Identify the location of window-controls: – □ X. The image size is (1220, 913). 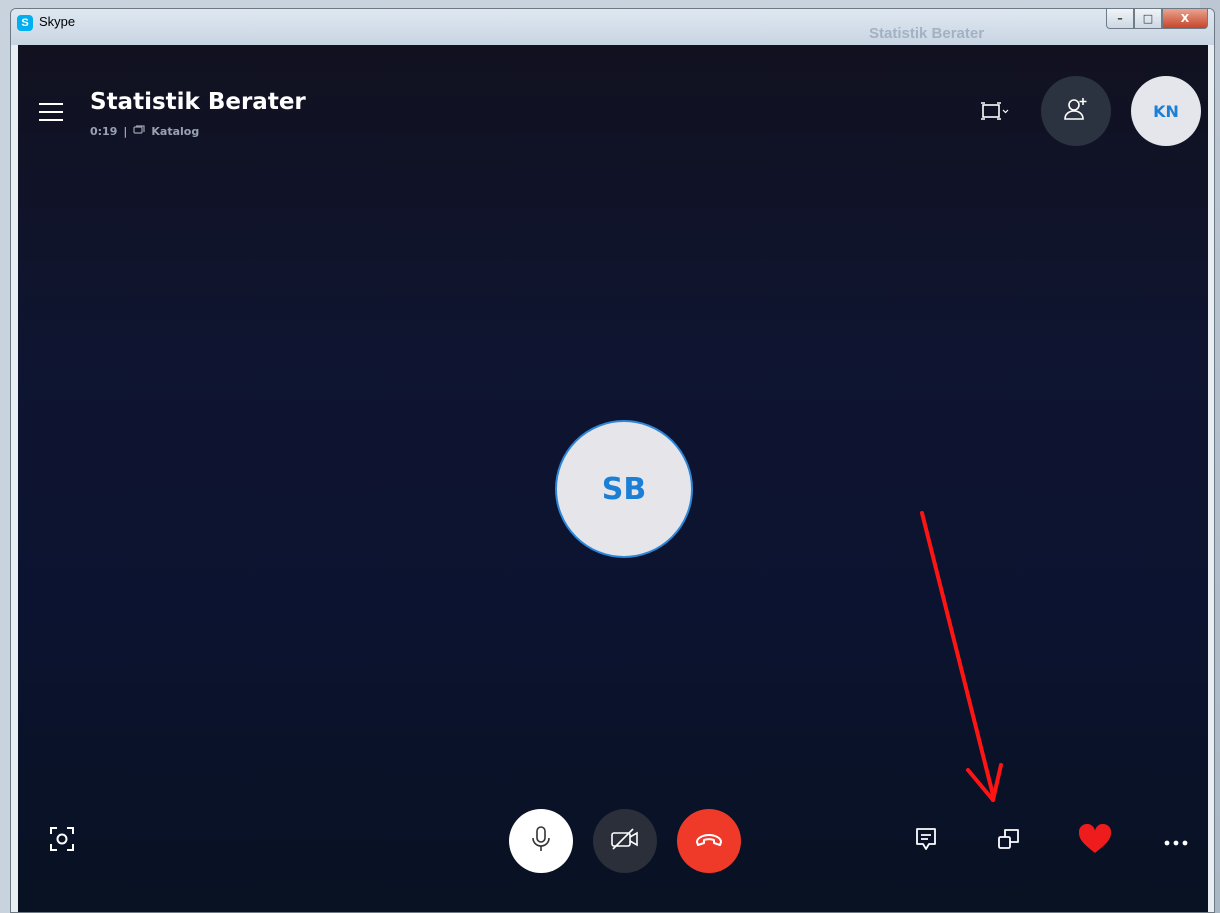
(1157, 19).